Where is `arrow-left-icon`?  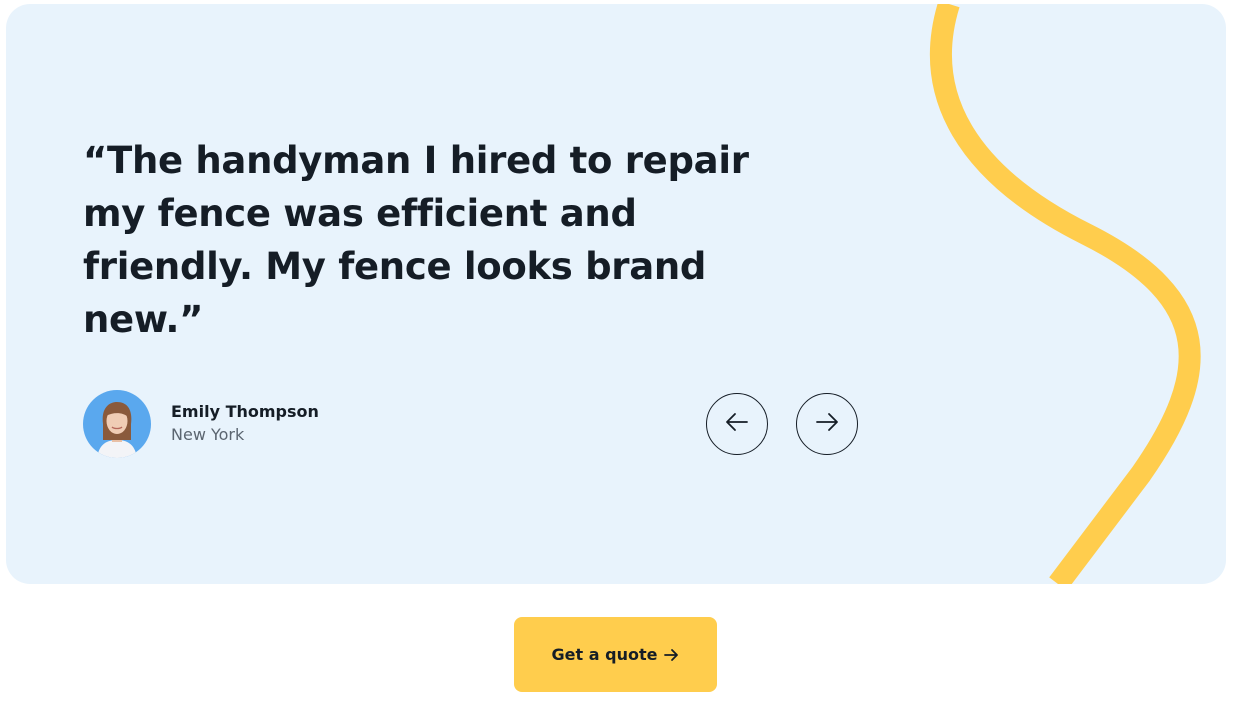
arrow-left-icon is located at coordinates (737, 424).